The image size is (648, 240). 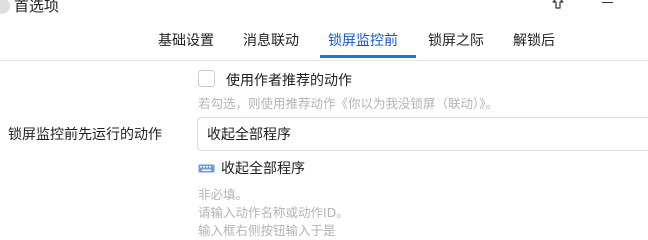 What do you see at coordinates (223, 194) in the screenshot?
I see `hint-optional: 非必填。` at bounding box center [223, 194].